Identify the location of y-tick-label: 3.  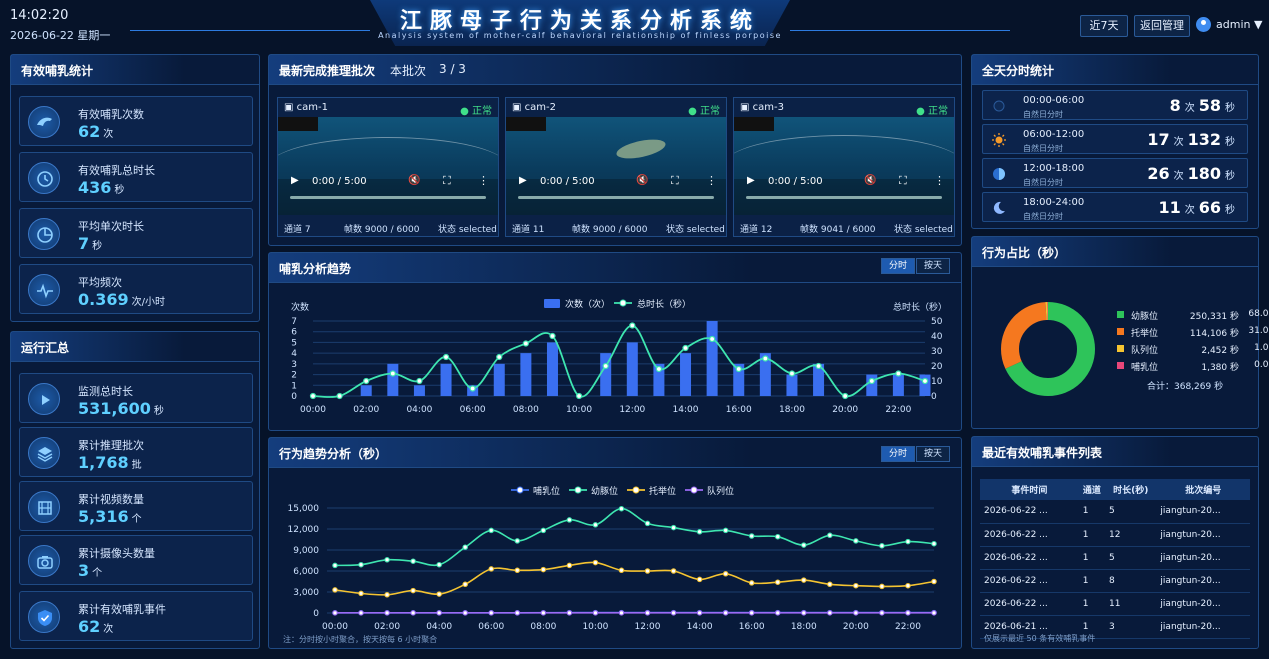
(294, 365).